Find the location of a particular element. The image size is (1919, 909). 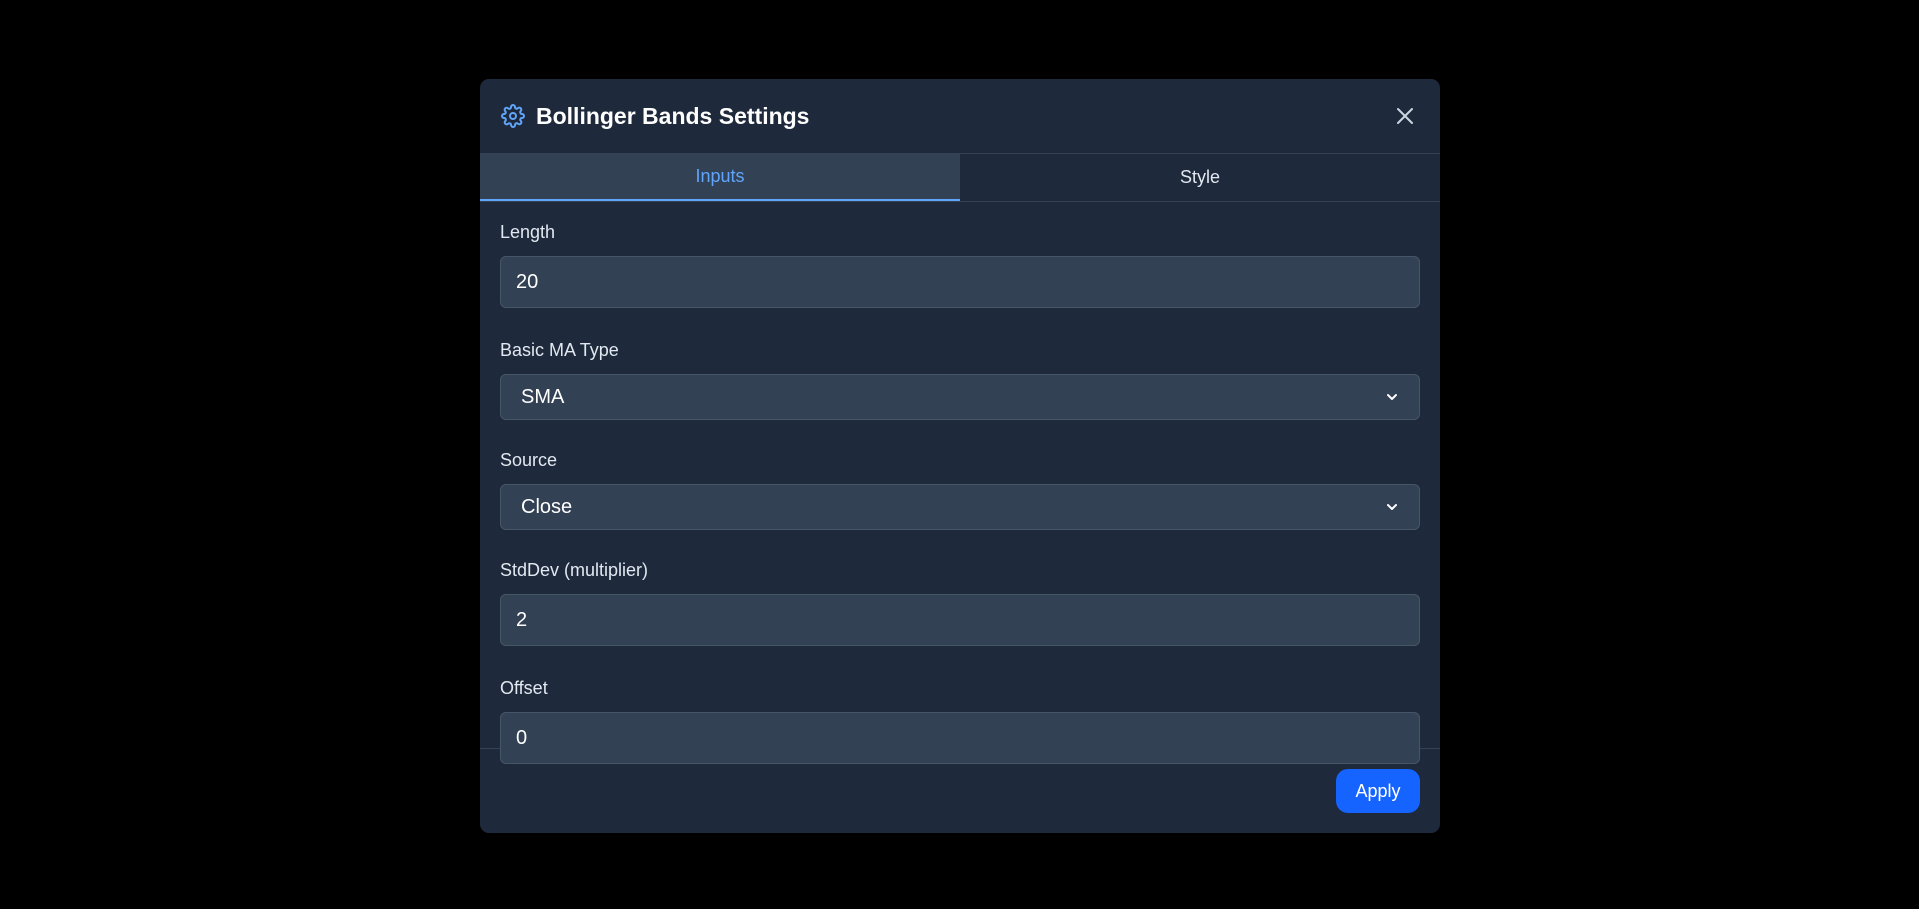

length-input is located at coordinates (960, 282).